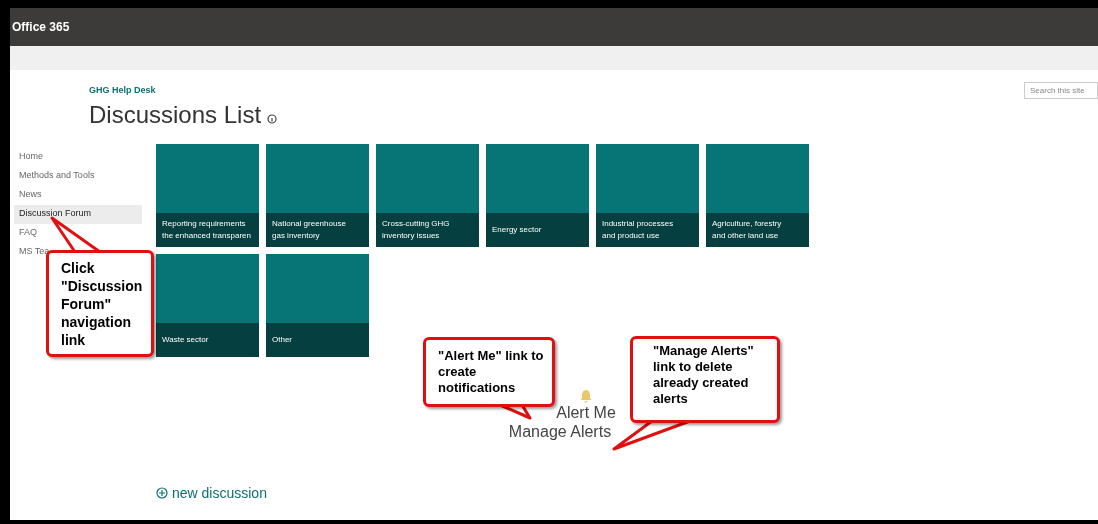 This screenshot has width=1098, height=524. I want to click on app-title: Office 365, so click(41, 27).